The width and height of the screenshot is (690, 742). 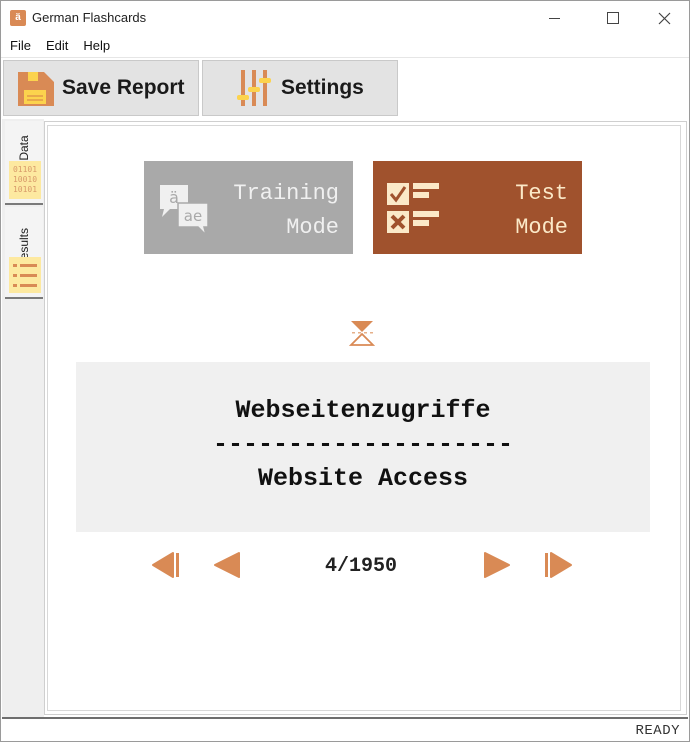 I want to click on settings-button: Settings, so click(x=300, y=88).